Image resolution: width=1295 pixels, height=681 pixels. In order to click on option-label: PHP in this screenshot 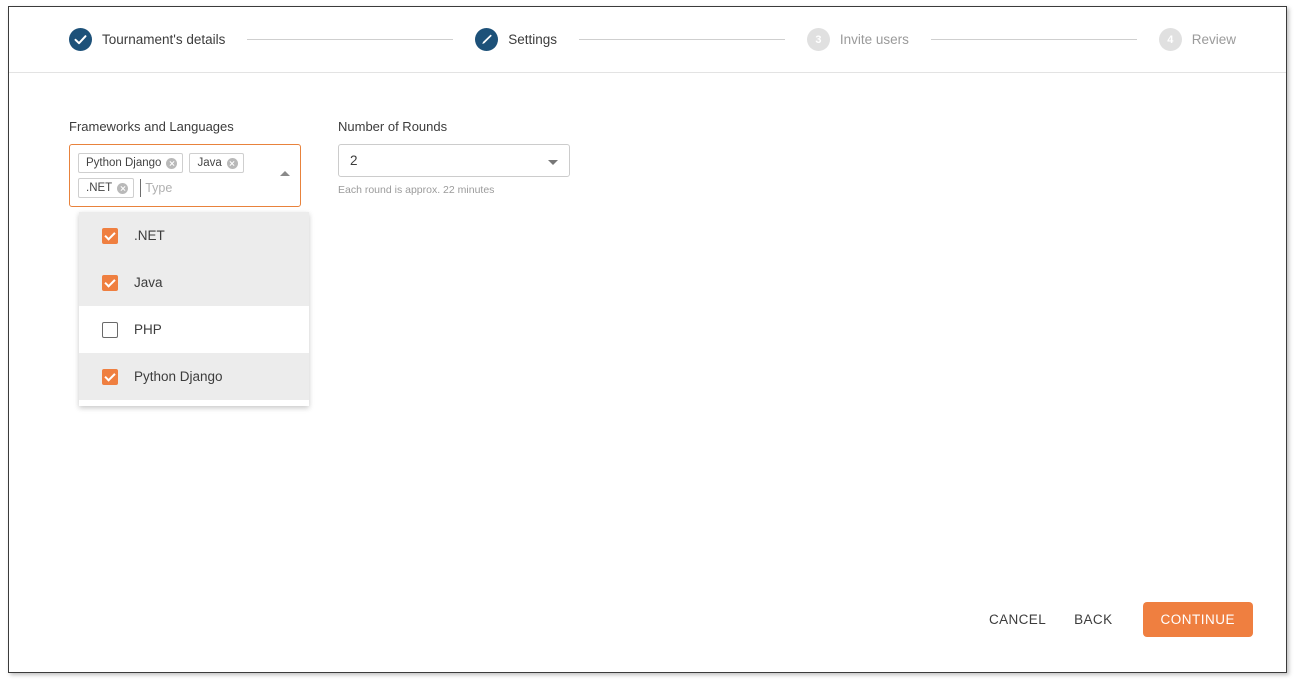, I will do `click(148, 329)`.